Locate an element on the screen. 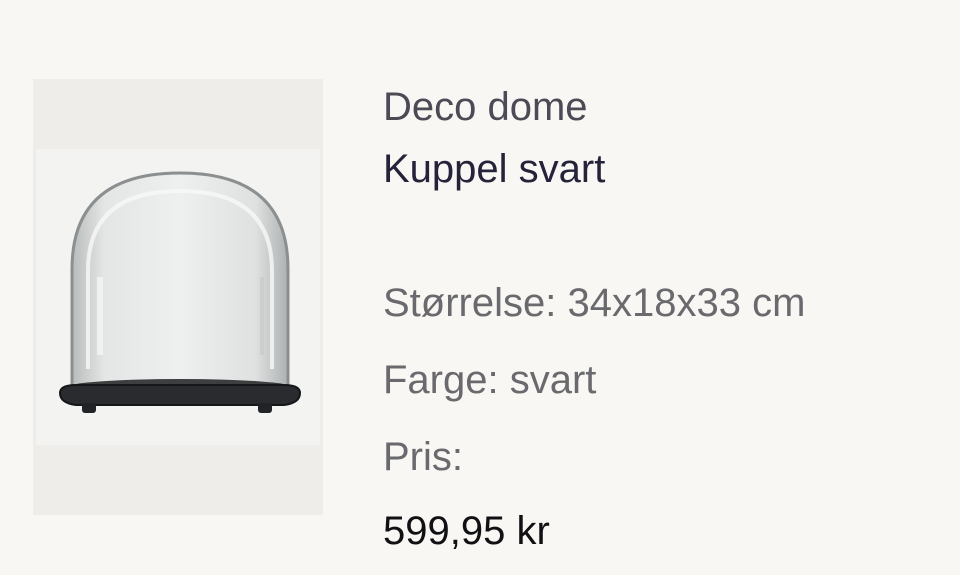 The width and height of the screenshot is (960, 575). size-spec: Størrelse: 34x18x33 cm is located at coordinates (594, 303).